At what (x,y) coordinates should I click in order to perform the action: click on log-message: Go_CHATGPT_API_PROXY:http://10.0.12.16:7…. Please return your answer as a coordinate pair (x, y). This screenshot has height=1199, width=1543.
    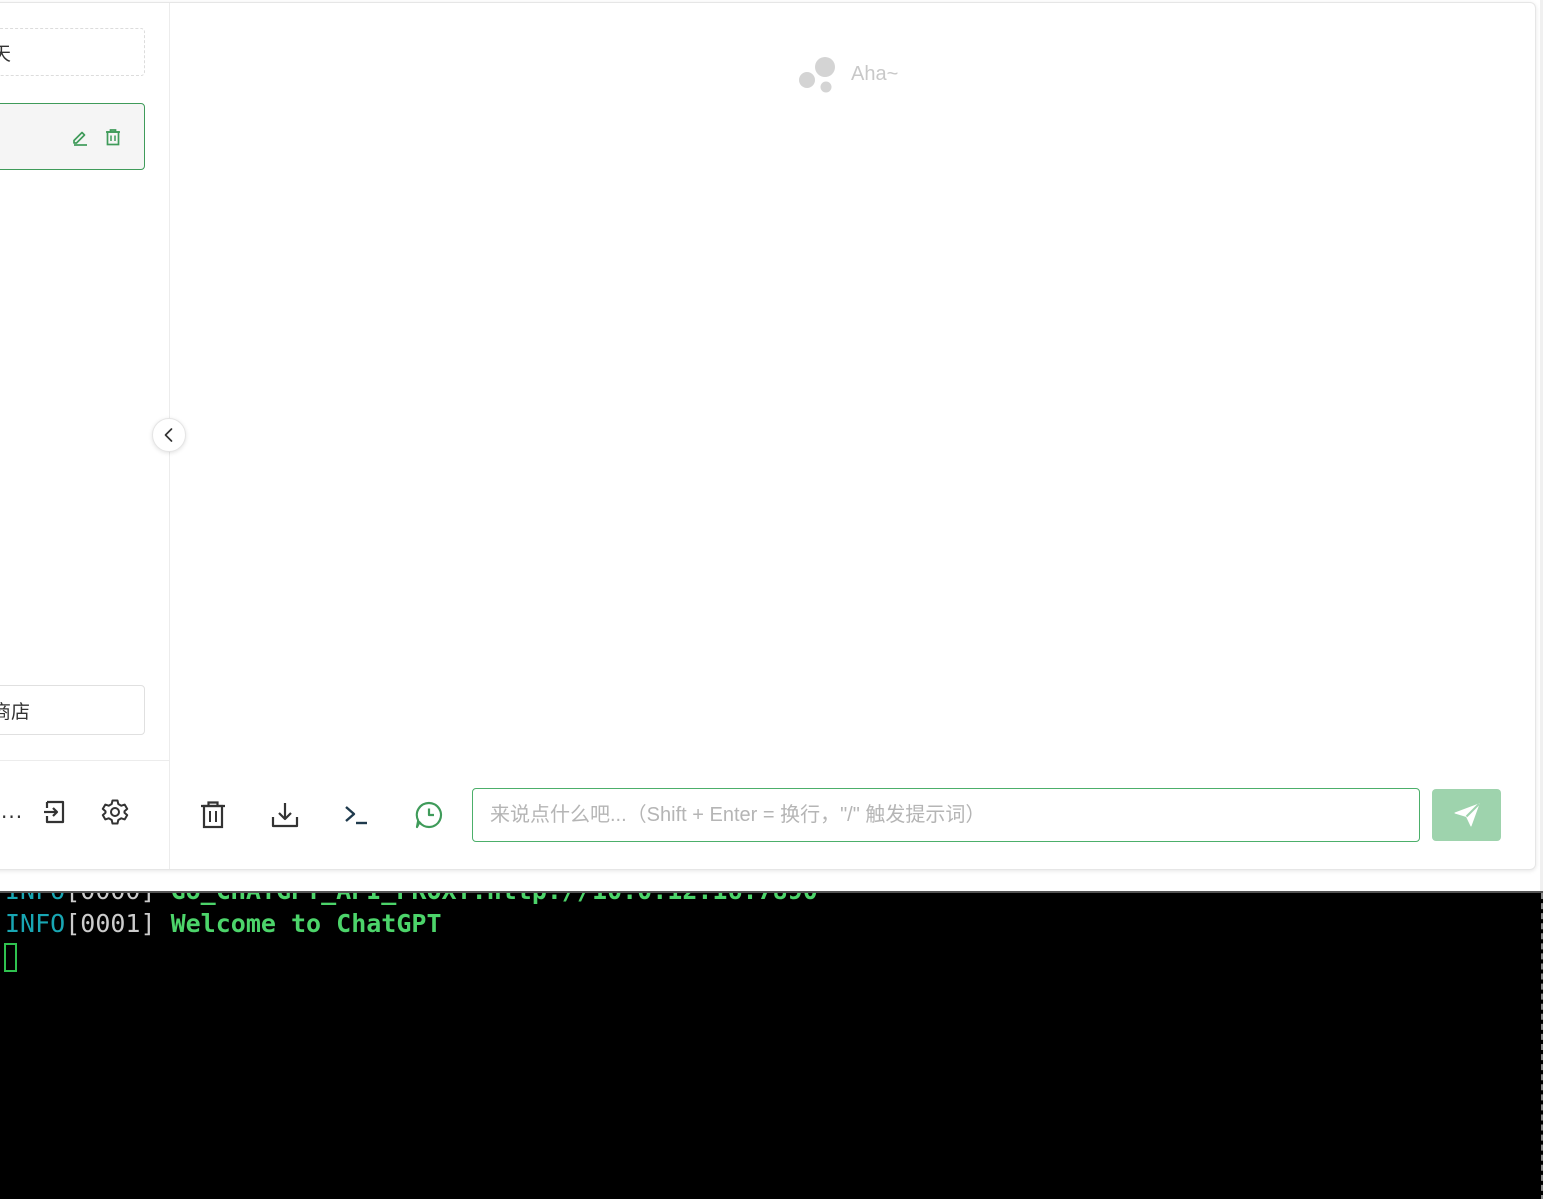
    Looking at the image, I should click on (487, 899).